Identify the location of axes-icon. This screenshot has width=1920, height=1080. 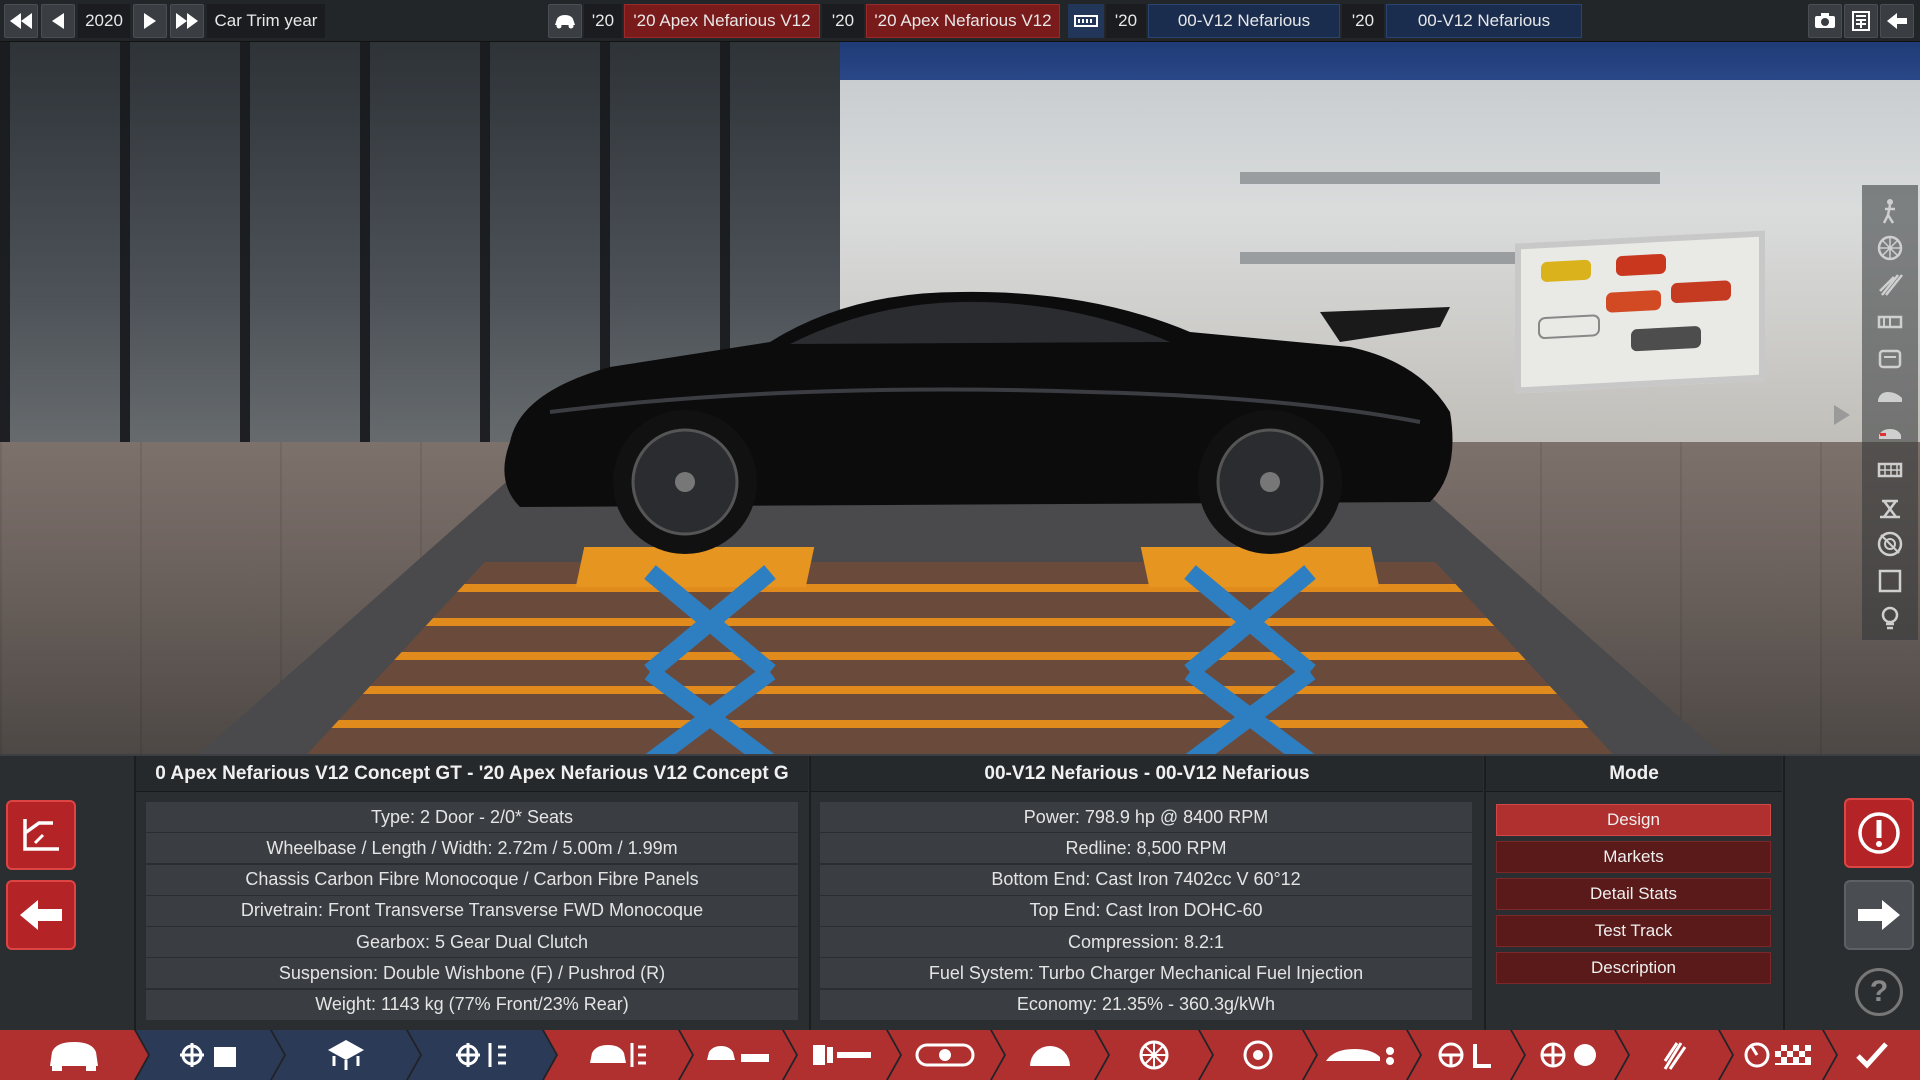
(41, 835).